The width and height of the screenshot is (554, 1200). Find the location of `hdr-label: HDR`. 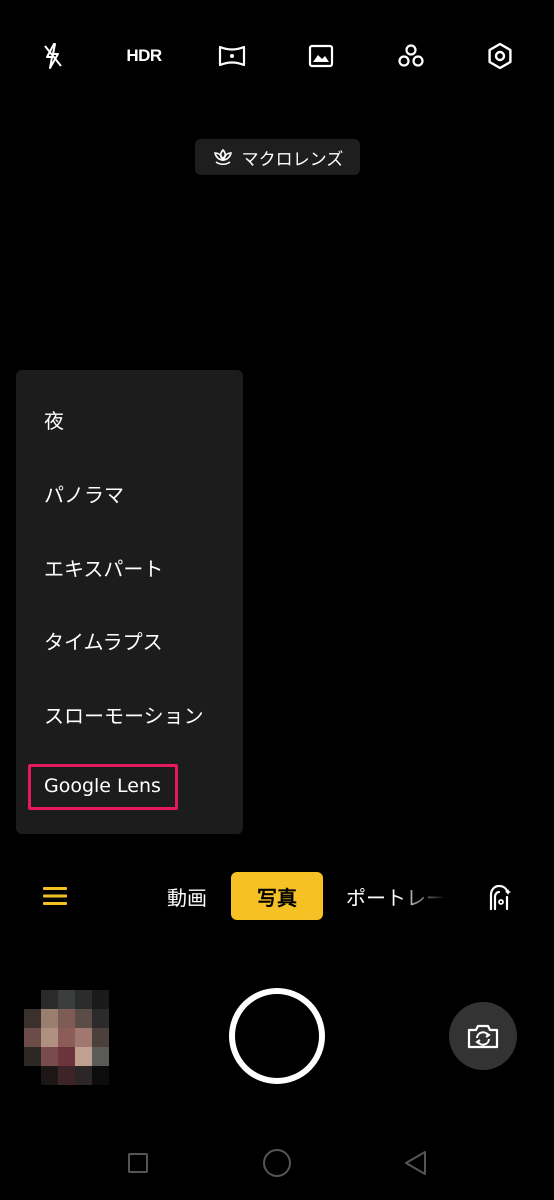

hdr-label: HDR is located at coordinates (144, 55).